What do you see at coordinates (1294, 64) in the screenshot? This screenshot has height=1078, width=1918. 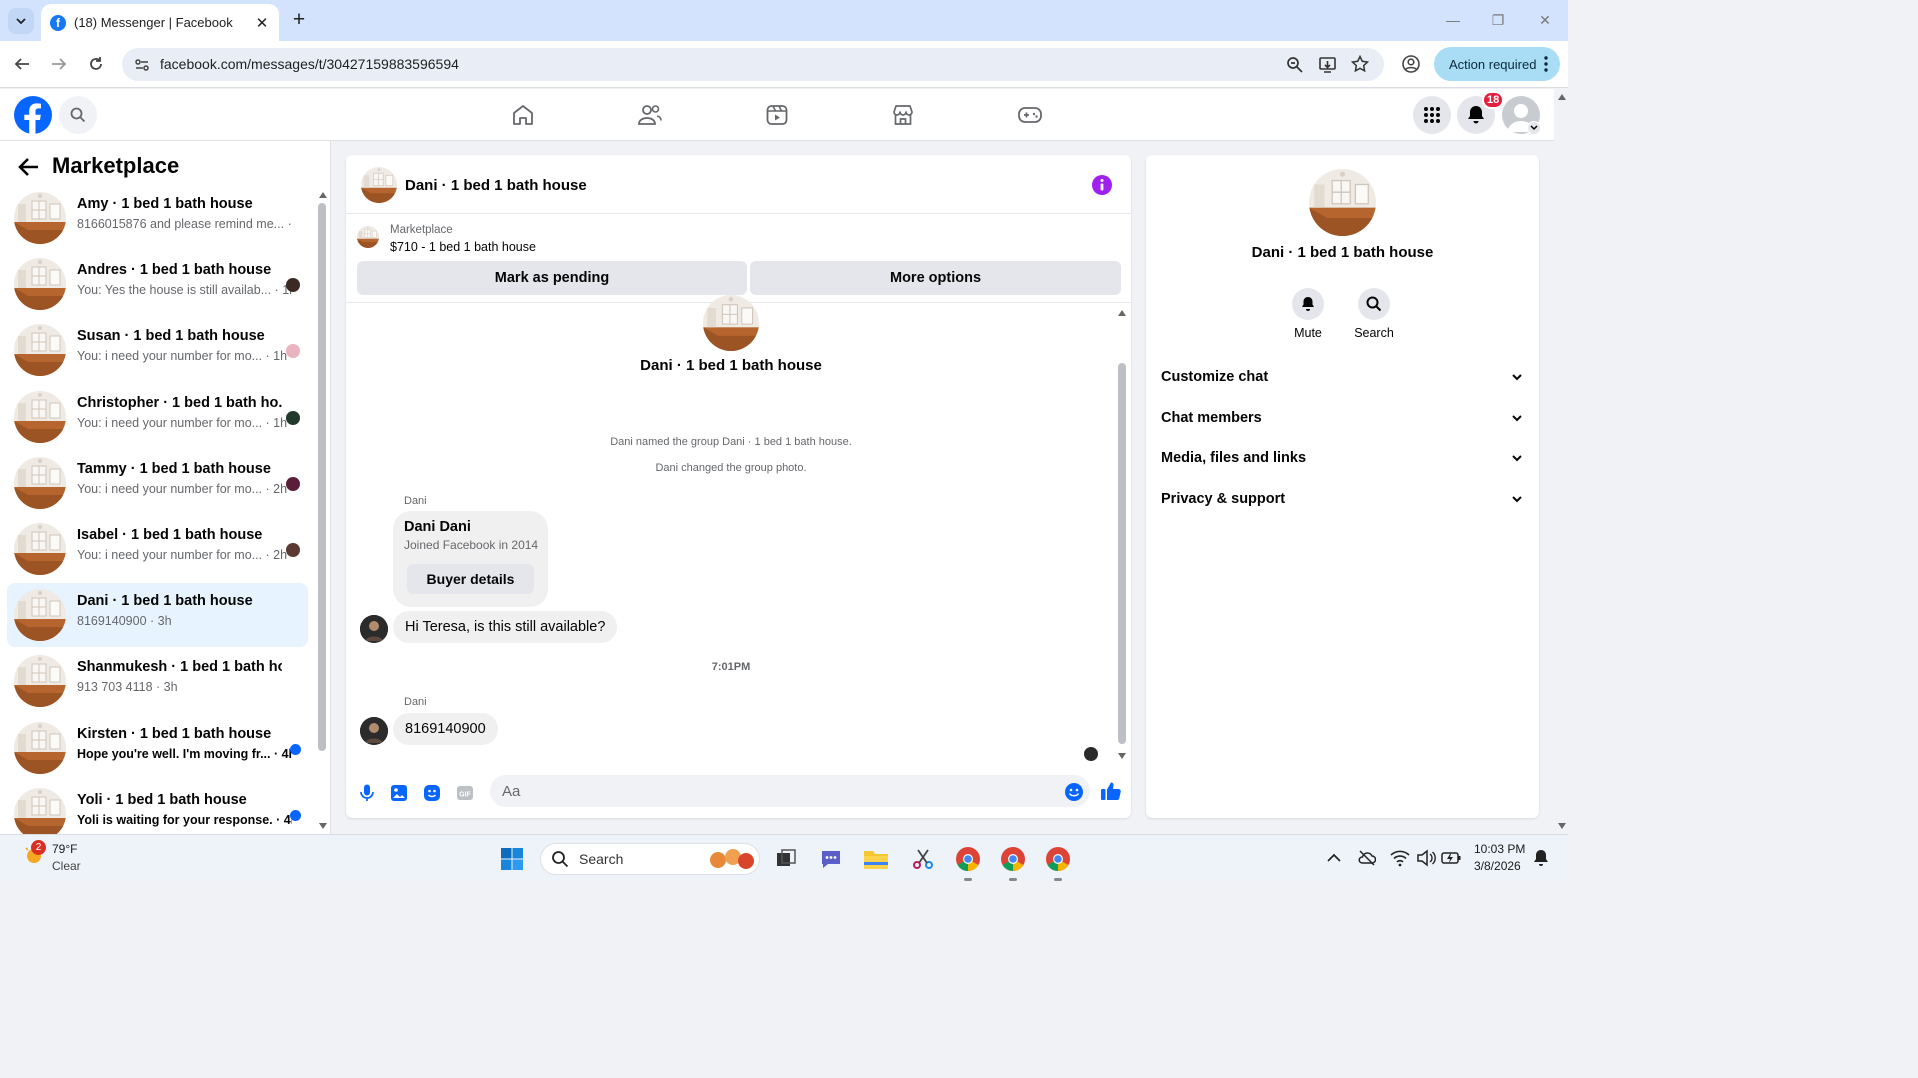 I see `zoom-icon` at bounding box center [1294, 64].